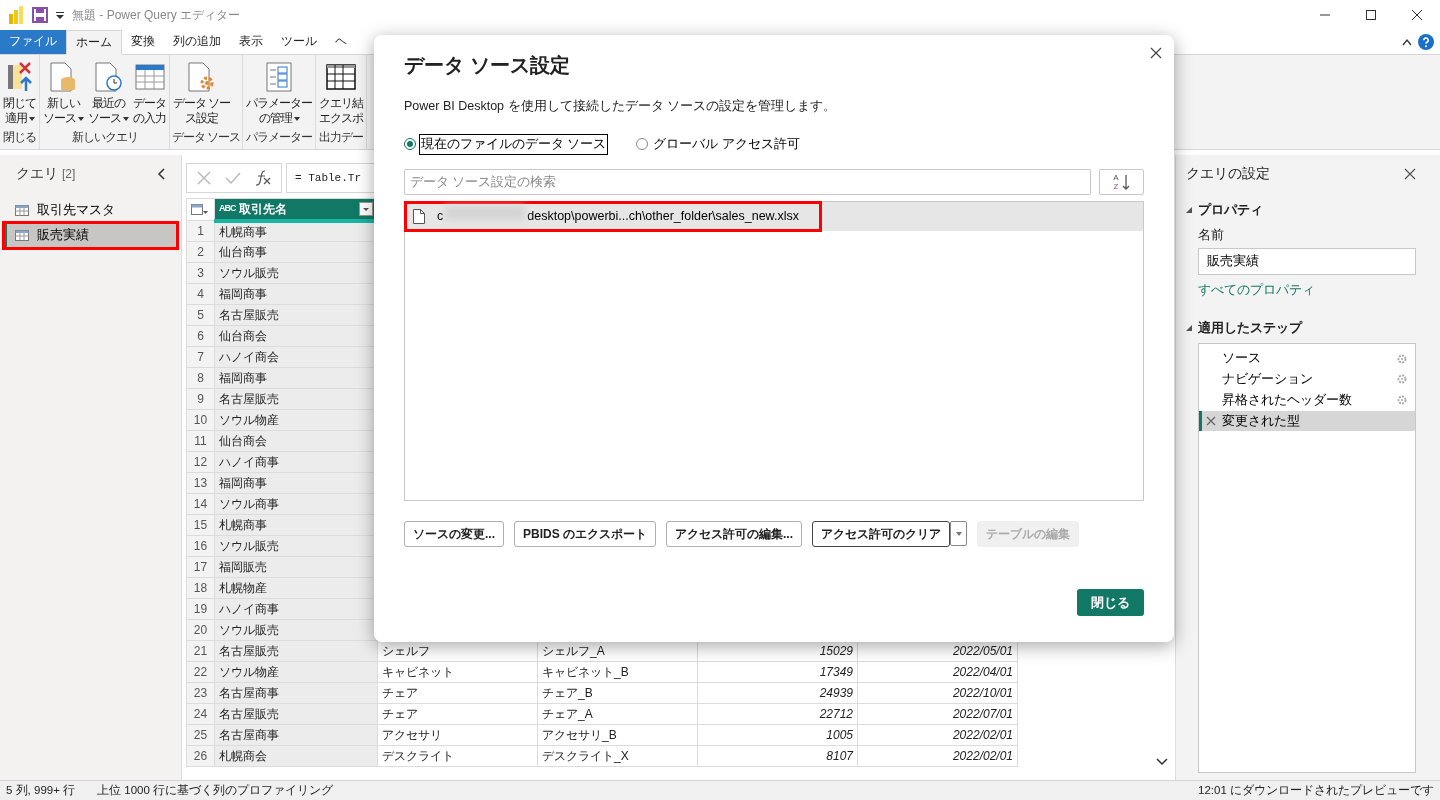 The width and height of the screenshot is (1440, 800). I want to click on row-number: 21, so click(200, 651).